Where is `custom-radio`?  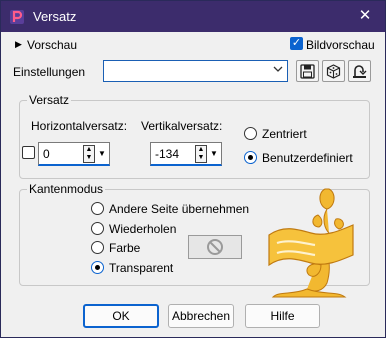
custom-radio is located at coordinates (250, 157).